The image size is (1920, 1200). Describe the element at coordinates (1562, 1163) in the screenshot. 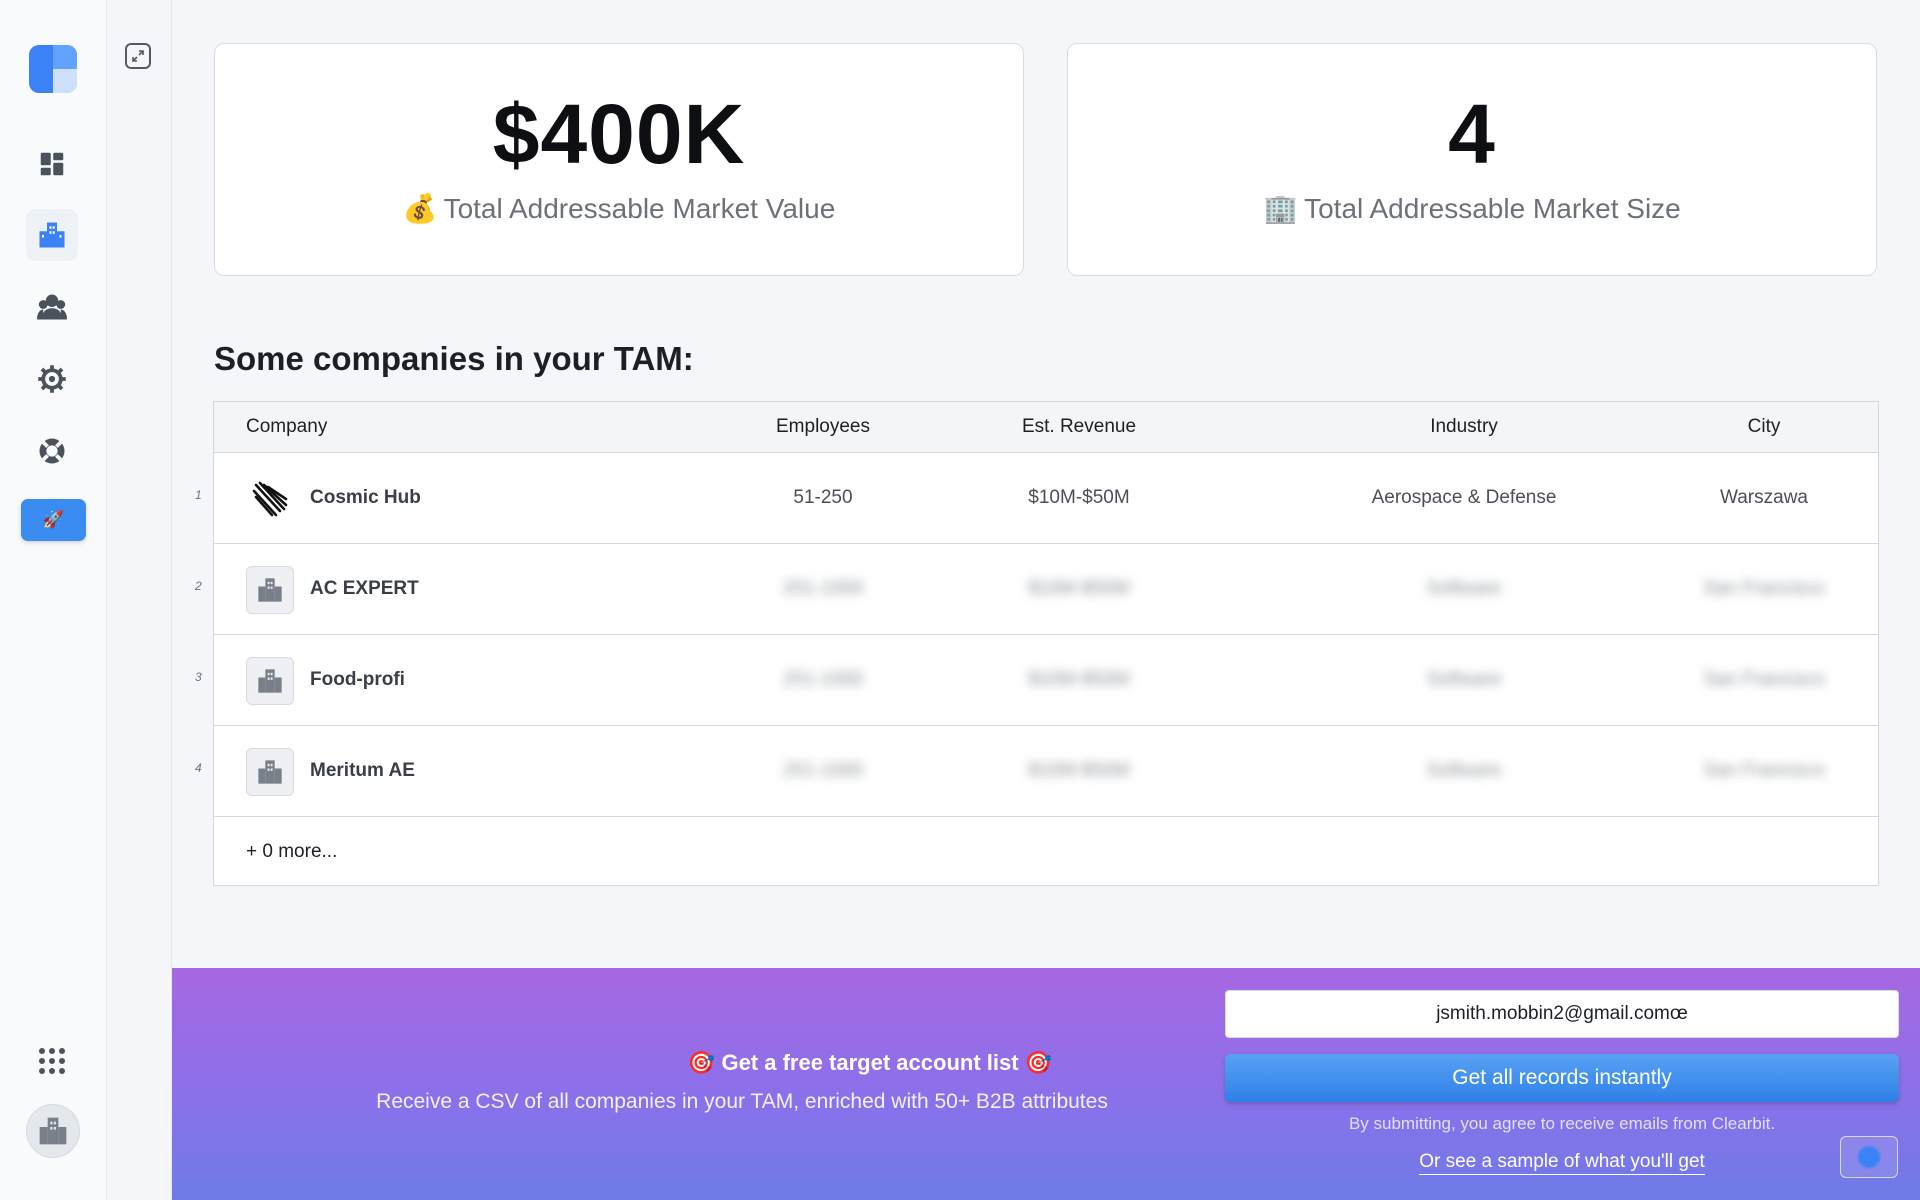

I see `sample-link: Or see a sample of what you'll get` at that location.